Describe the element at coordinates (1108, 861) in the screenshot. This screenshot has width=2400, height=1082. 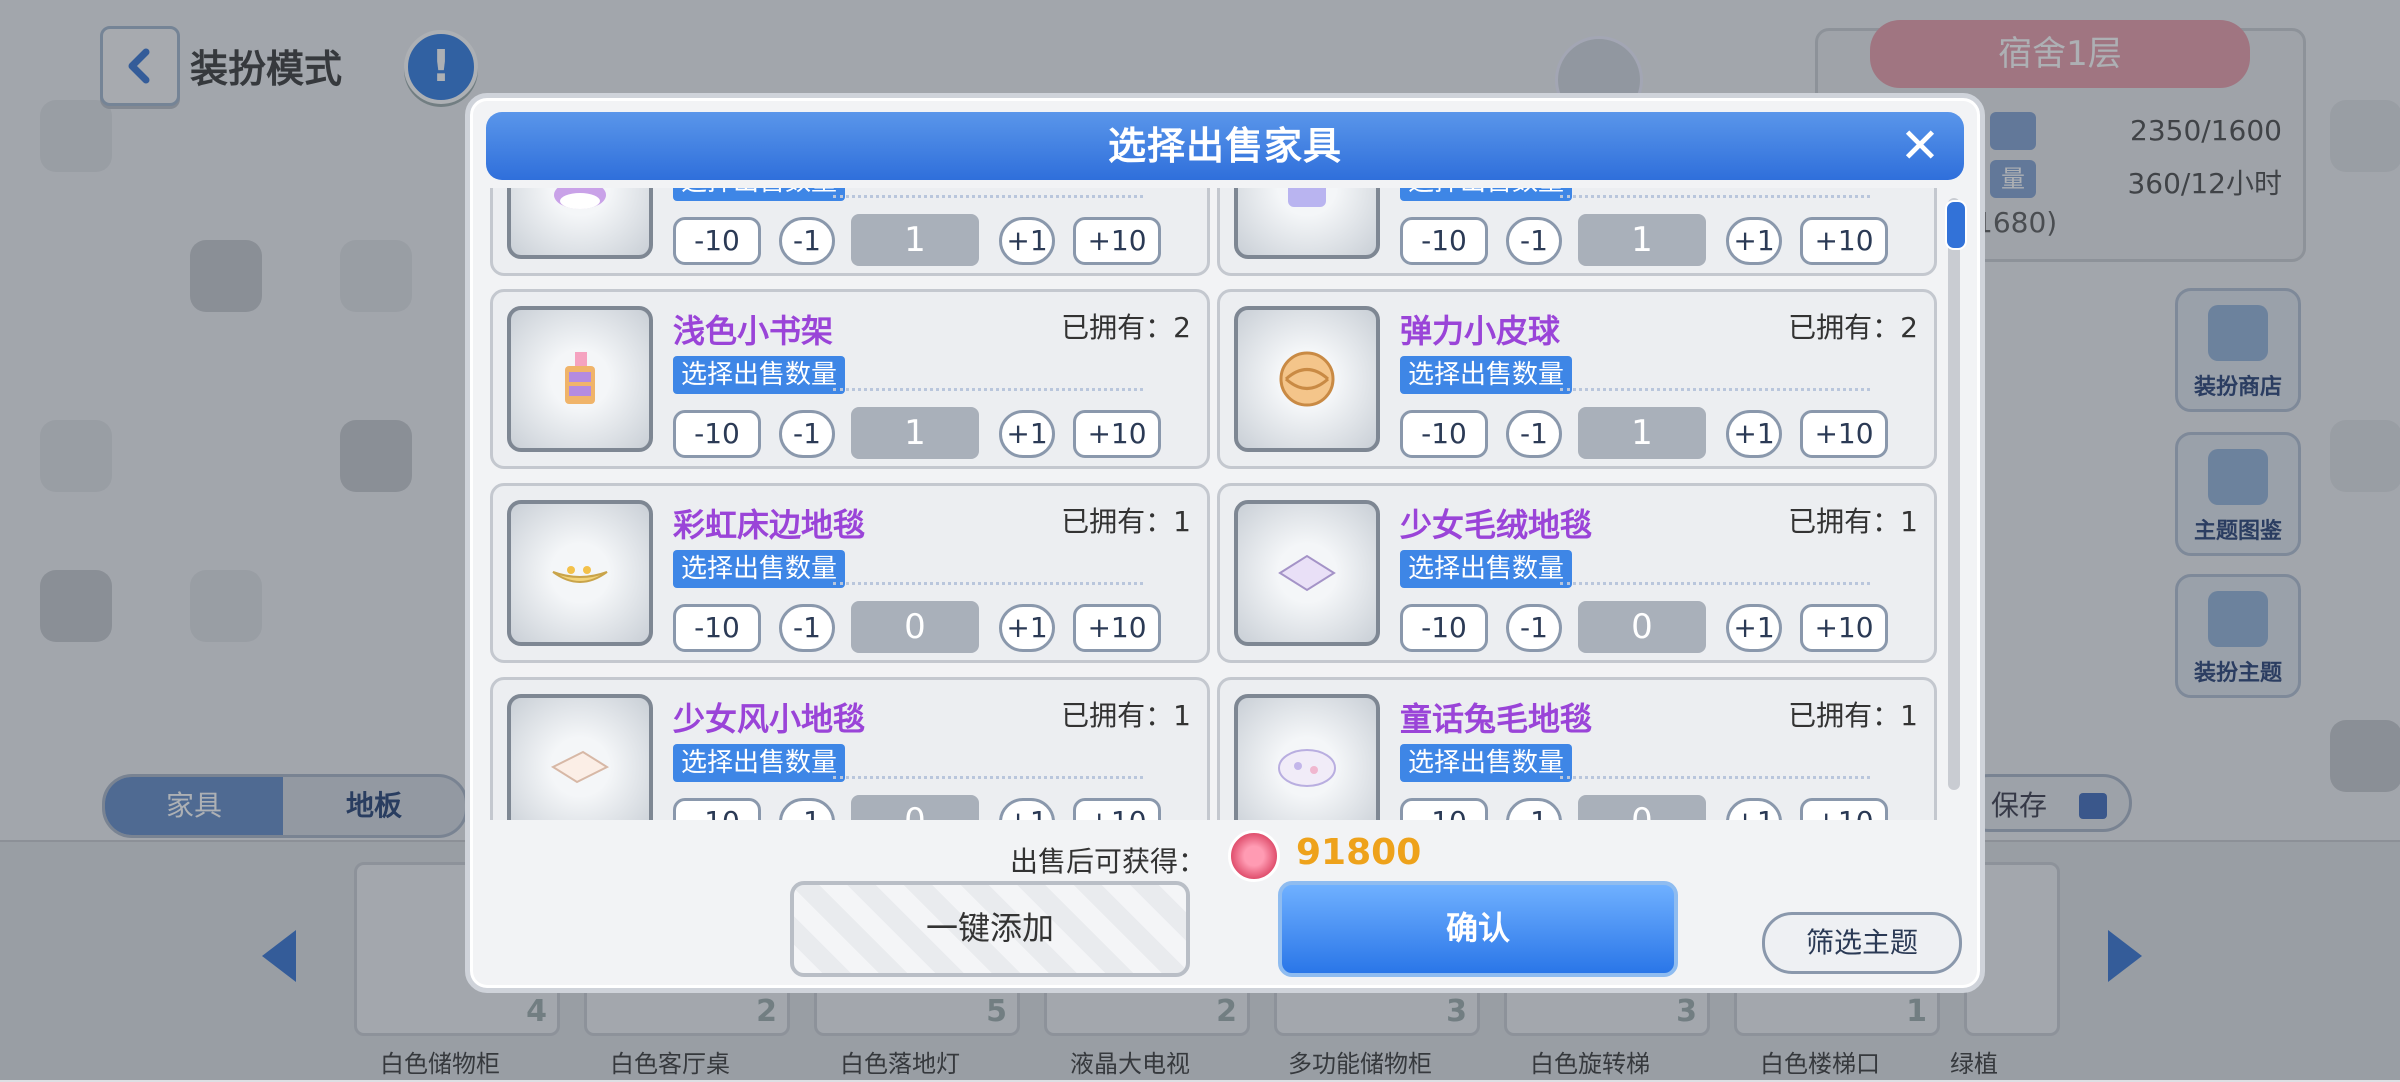
I see `gain-label: 出售后可获得：` at that location.